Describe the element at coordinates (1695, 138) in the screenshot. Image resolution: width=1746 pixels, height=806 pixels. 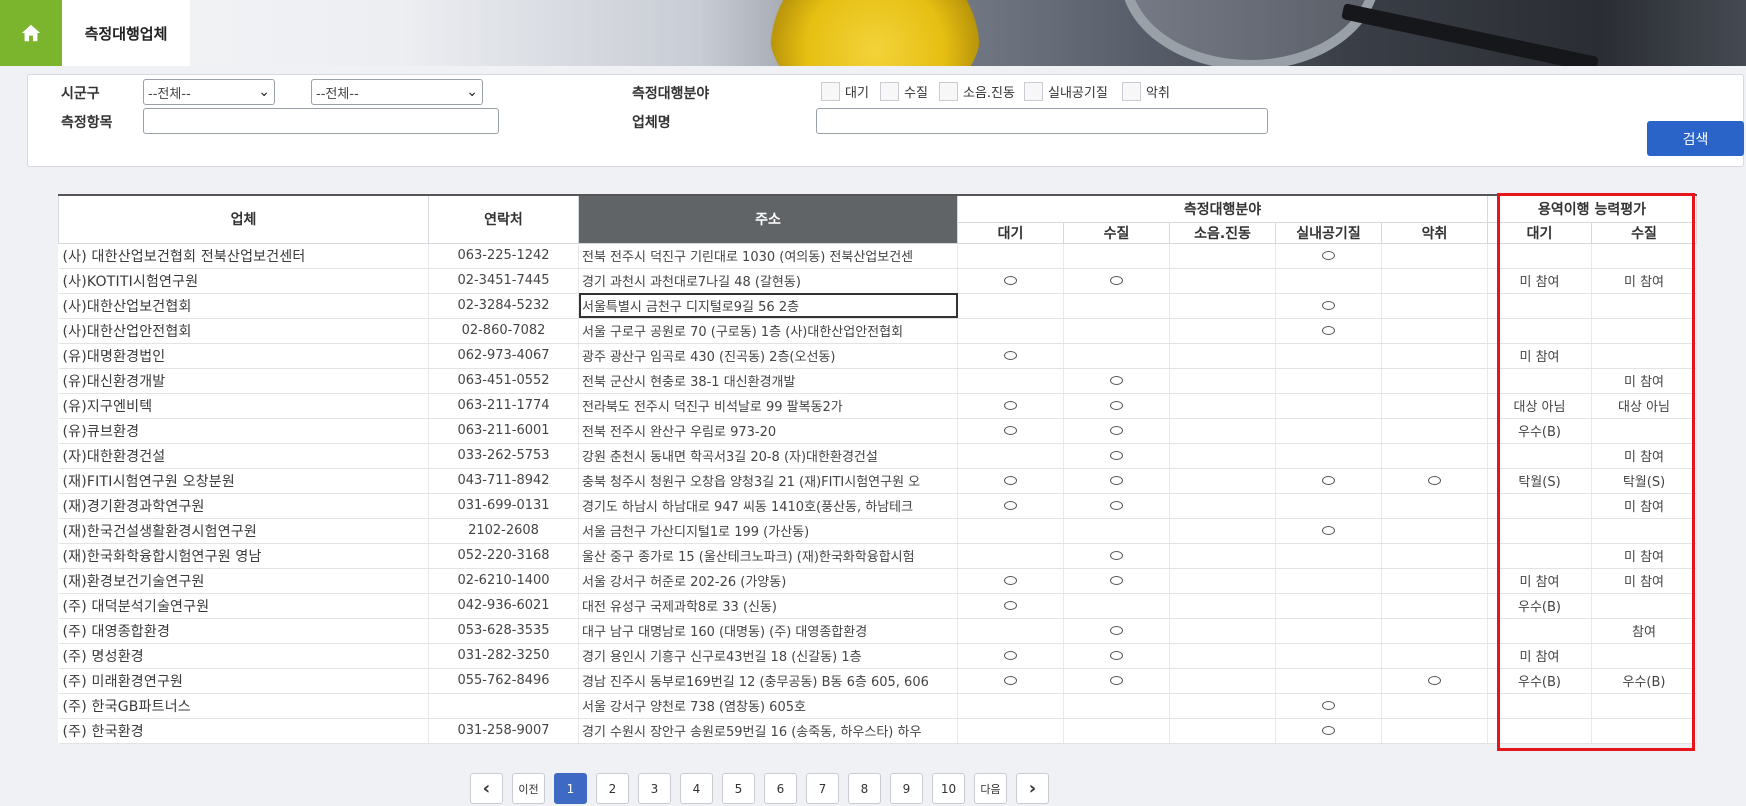
I see `search-button: 검색` at that location.